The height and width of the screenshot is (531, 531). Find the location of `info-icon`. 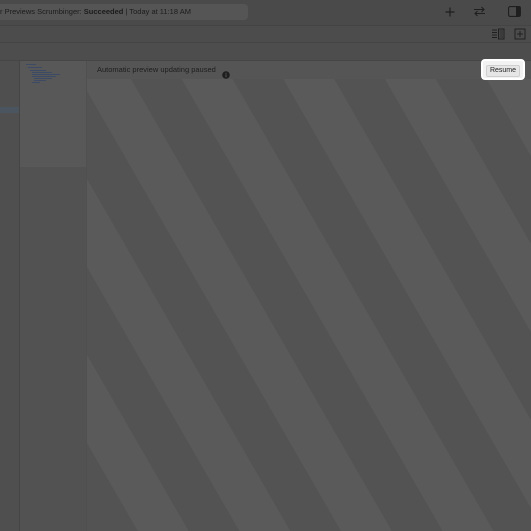

info-icon is located at coordinates (226, 72).